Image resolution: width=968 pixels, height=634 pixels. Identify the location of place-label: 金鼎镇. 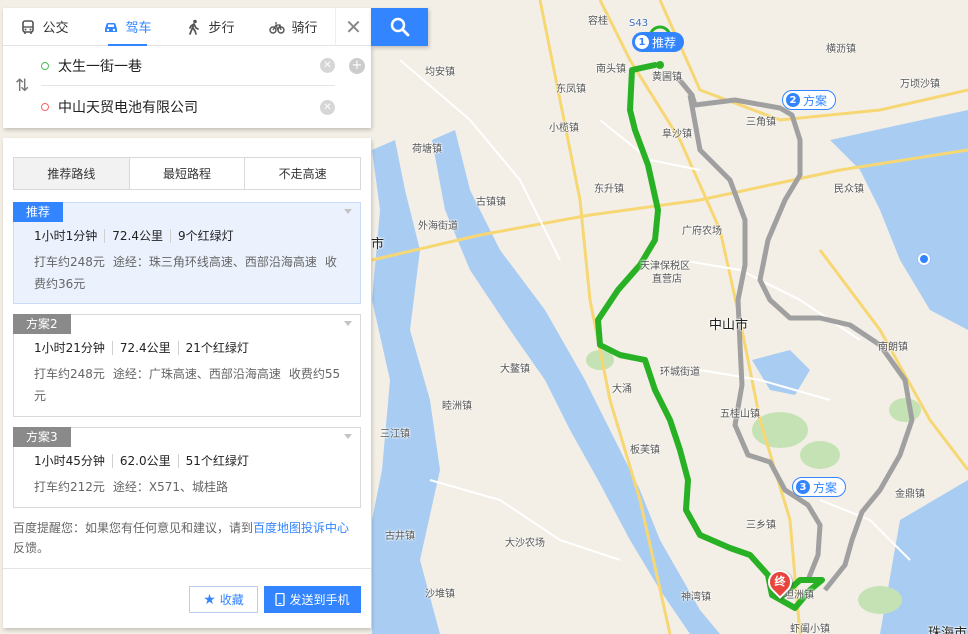
(910, 494).